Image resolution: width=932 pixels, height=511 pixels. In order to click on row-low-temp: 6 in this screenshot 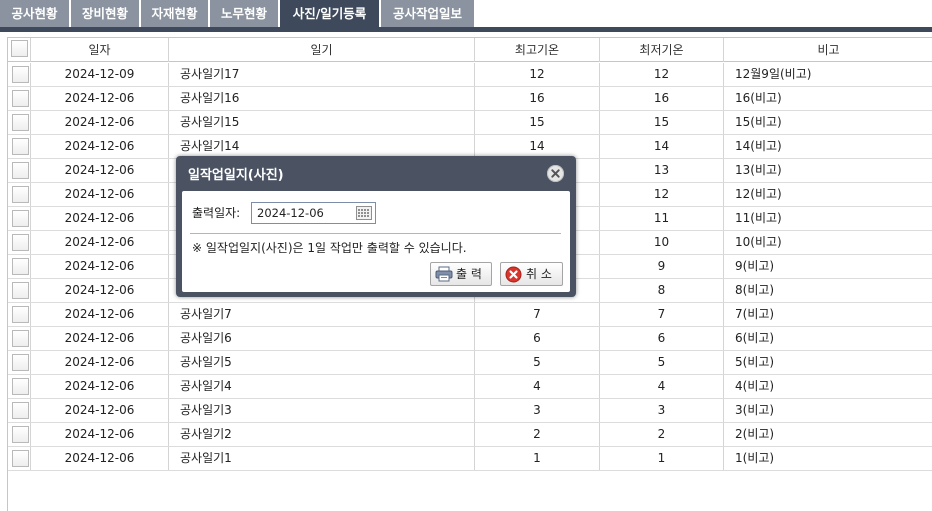, I will do `click(662, 338)`.